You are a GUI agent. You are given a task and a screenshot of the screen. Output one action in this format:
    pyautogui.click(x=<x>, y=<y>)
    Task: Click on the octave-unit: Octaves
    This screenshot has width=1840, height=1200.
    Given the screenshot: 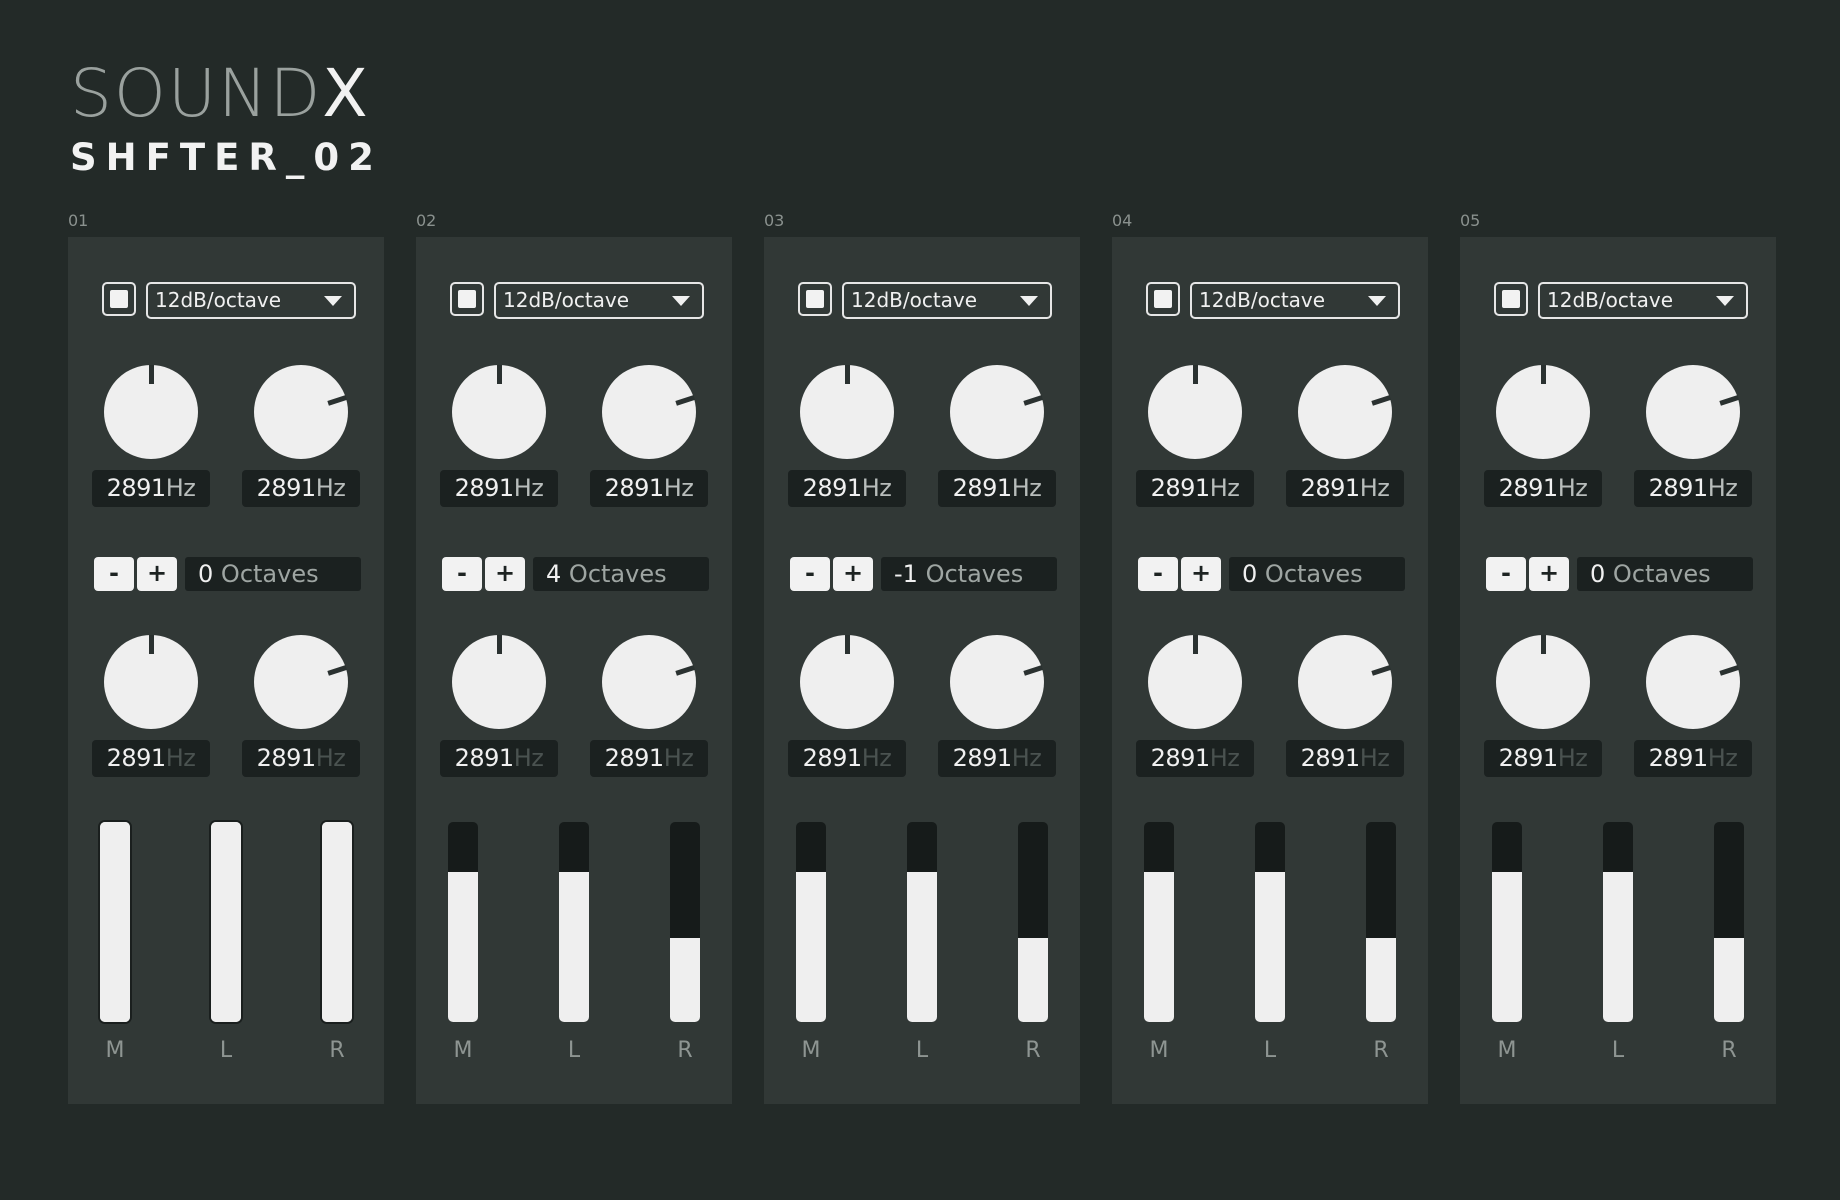 What is the action you would take?
    pyautogui.click(x=617, y=574)
    